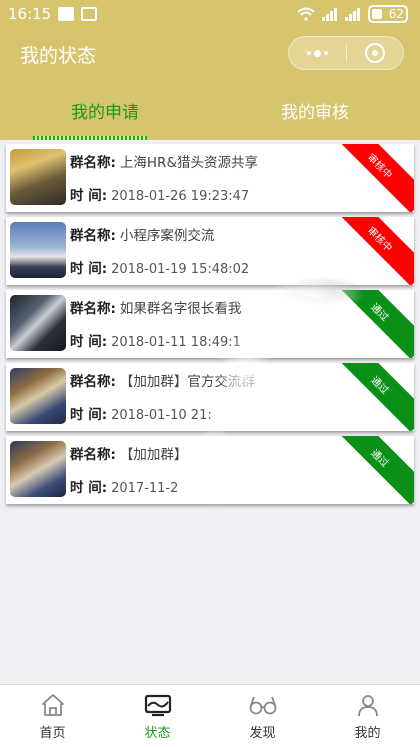 This screenshot has height=747, width=420. I want to click on more-dots-icon, so click(317, 53).